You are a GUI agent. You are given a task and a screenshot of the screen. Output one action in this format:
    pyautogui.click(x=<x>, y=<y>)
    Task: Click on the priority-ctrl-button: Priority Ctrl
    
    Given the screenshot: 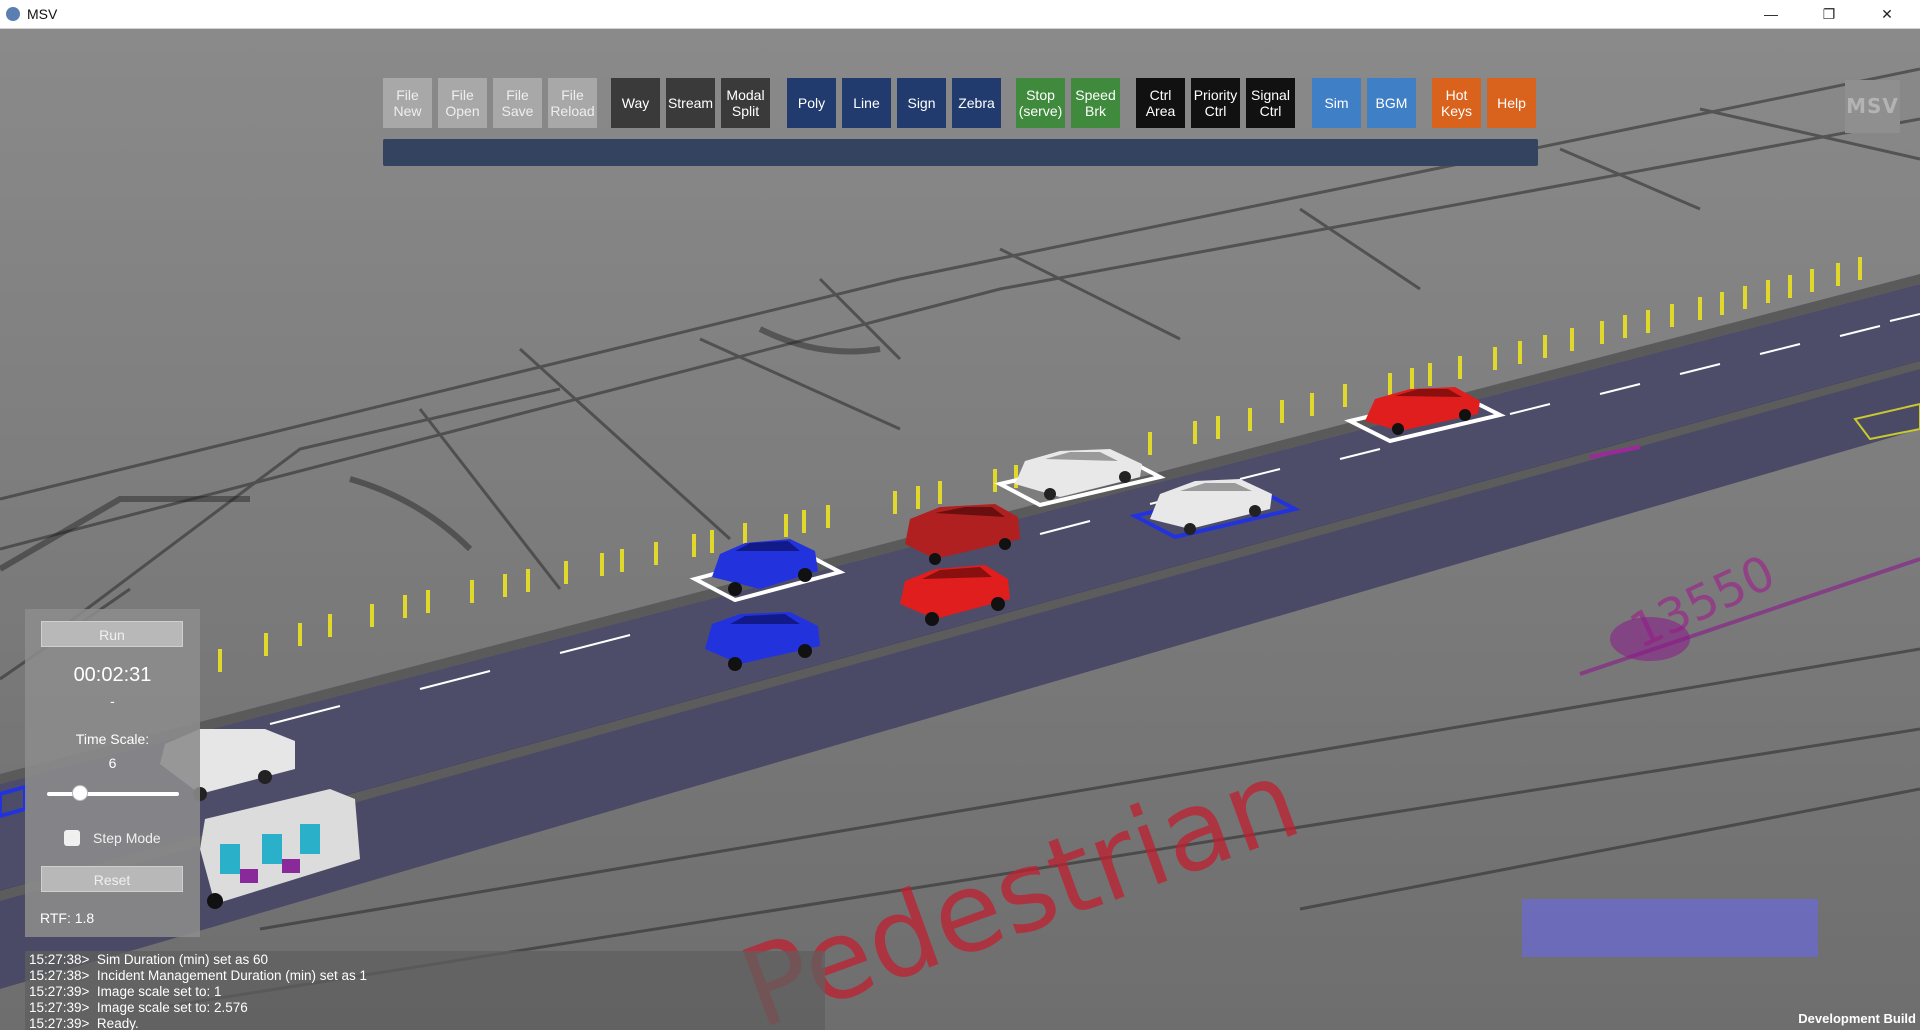 What is the action you would take?
    pyautogui.click(x=1215, y=103)
    